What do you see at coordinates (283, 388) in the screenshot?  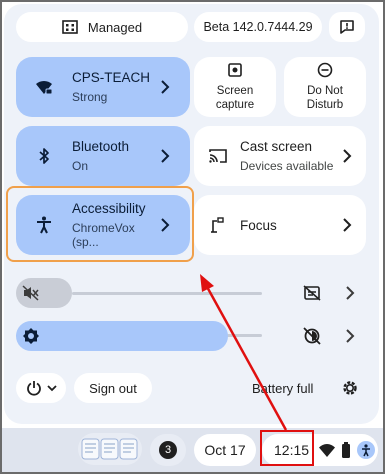 I see `battery-label: Battery full` at bounding box center [283, 388].